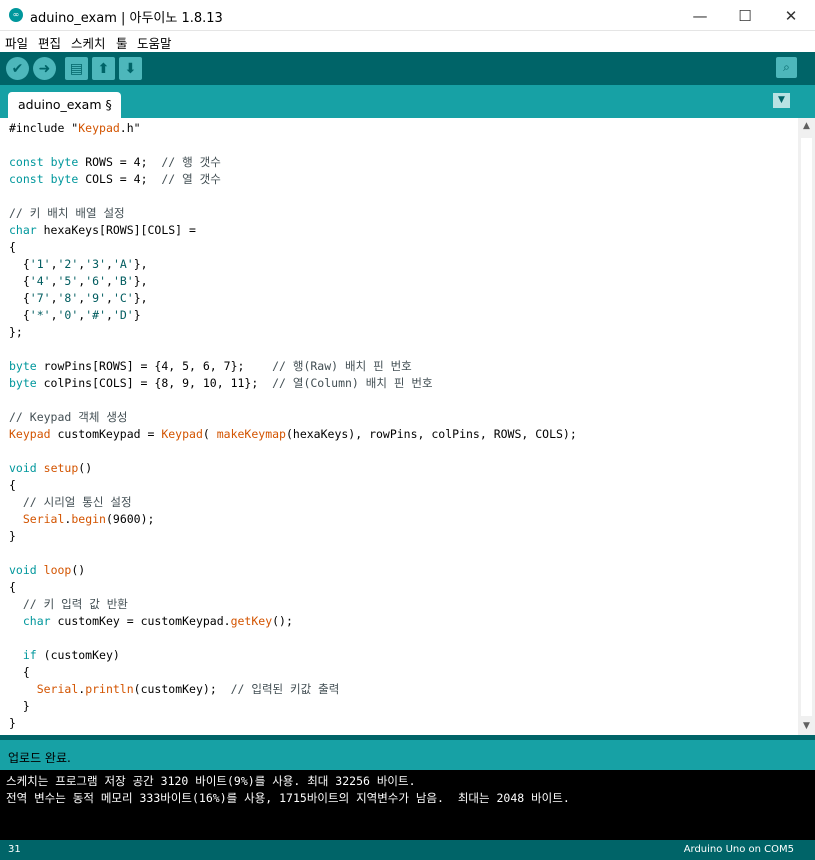 This screenshot has height=860, width=815. What do you see at coordinates (64, 655) in the screenshot?
I see `code-line: if (customKey)` at bounding box center [64, 655].